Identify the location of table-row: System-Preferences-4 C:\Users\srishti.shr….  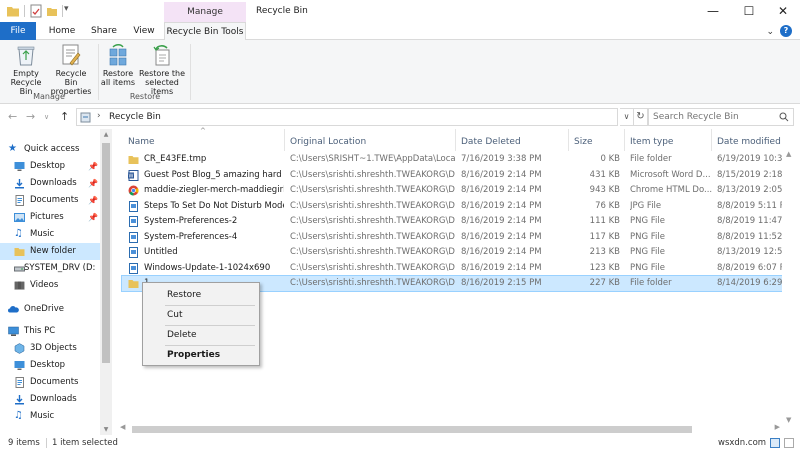
(459, 237).